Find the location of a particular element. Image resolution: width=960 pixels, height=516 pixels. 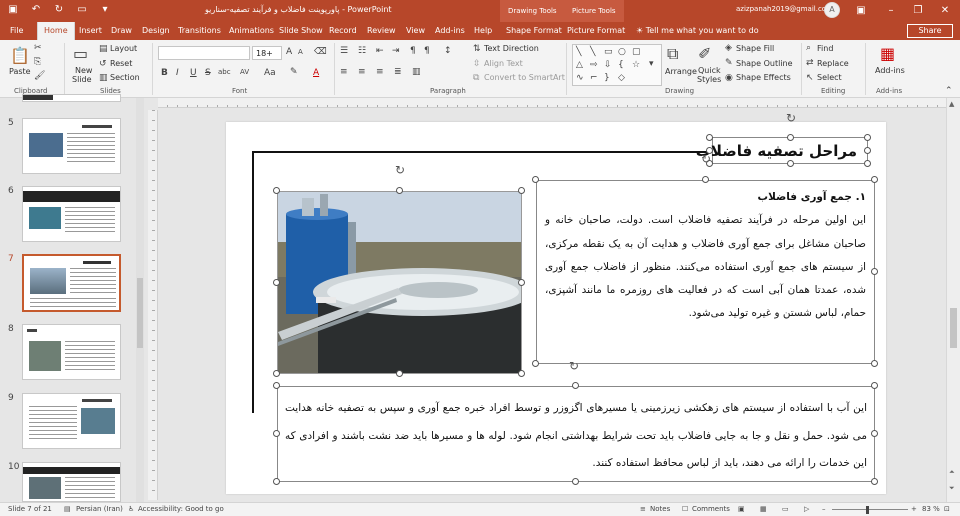

columns-icon: ▥ is located at coordinates (416, 72).